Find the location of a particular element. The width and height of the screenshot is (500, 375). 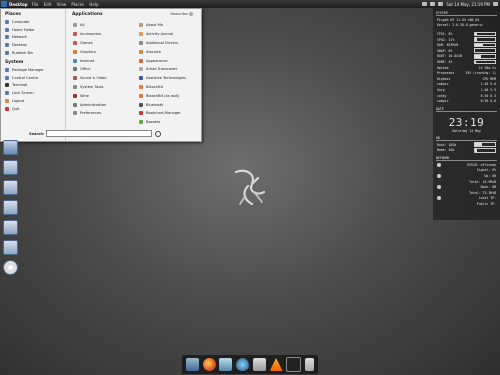

search-label: Search: is located at coordinates (37, 133).